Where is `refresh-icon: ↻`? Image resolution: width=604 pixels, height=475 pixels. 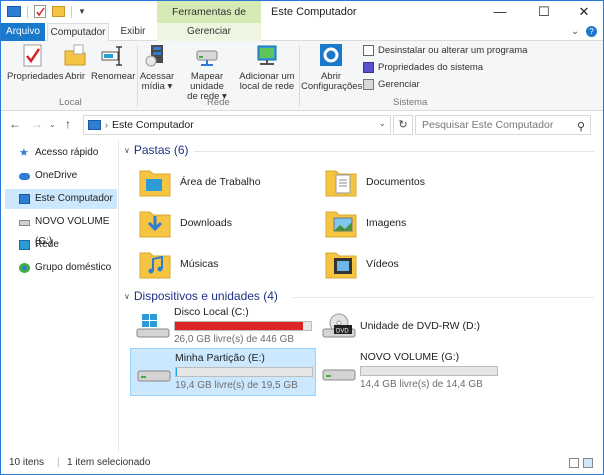
refresh-icon: ↻ is located at coordinates (403, 125).